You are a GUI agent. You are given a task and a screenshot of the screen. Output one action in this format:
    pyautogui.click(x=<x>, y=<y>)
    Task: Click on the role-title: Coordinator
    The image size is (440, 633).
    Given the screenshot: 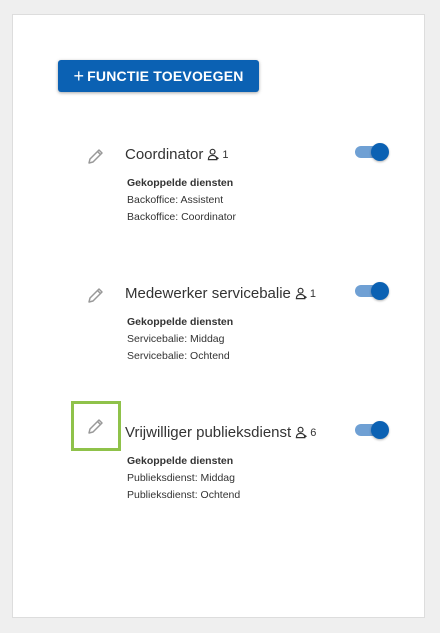 What is the action you would take?
    pyautogui.click(x=164, y=154)
    